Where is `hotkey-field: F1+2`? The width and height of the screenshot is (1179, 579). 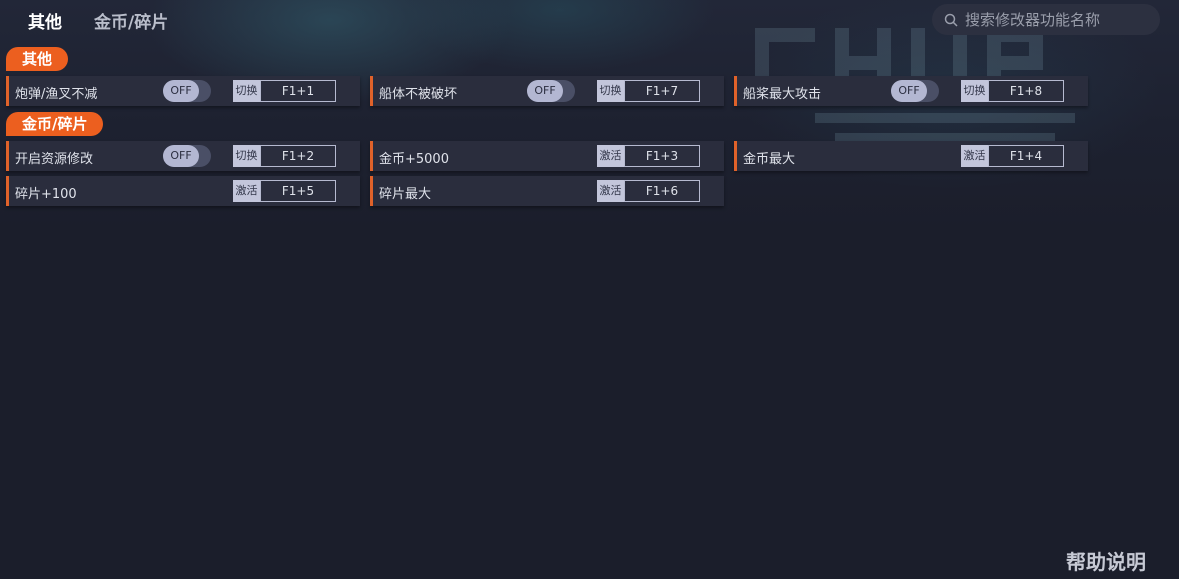 hotkey-field: F1+2 is located at coordinates (298, 156).